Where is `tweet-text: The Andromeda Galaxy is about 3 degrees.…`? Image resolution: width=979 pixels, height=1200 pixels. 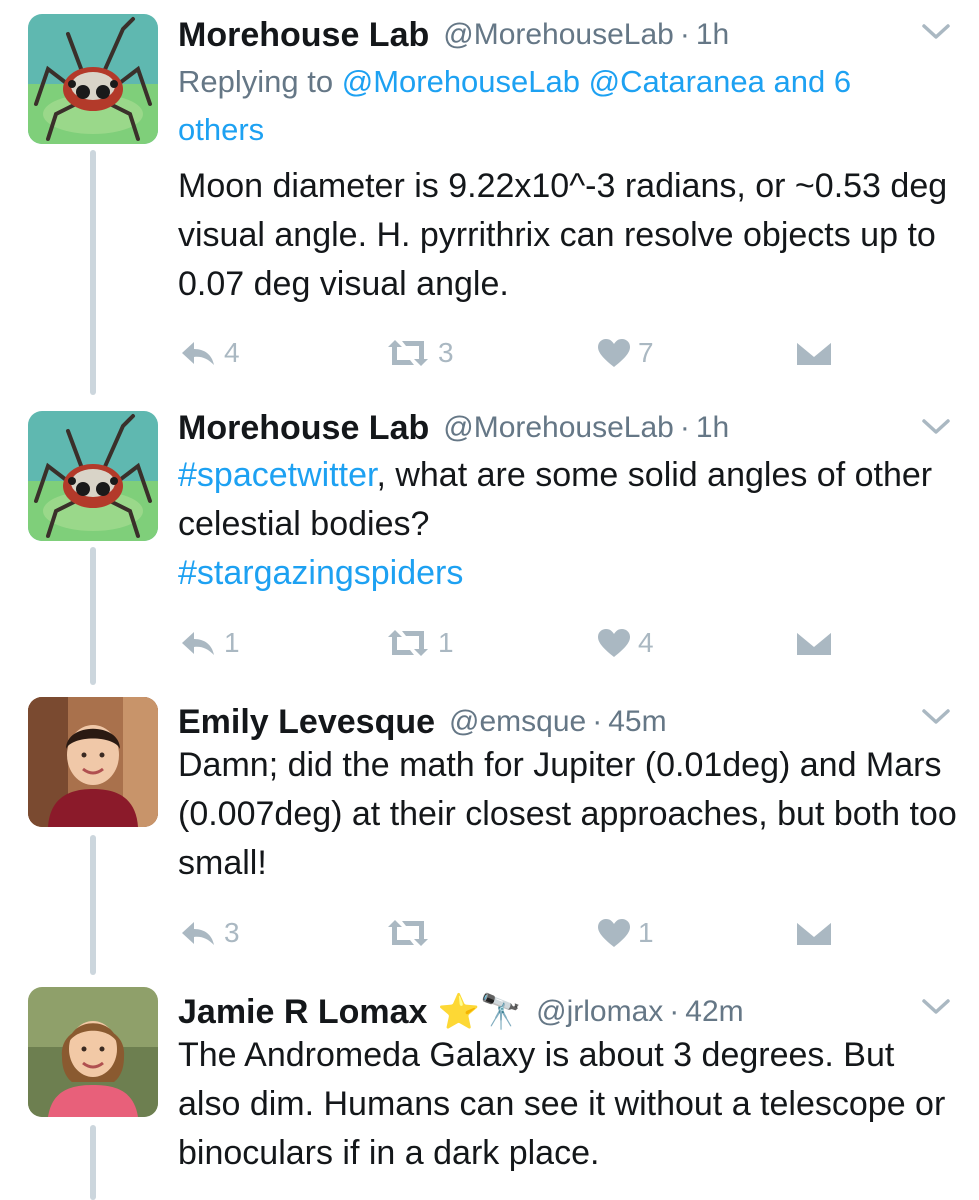
tweet-text: The Andromeda Galaxy is about 3 degrees.… is located at coordinates (562, 1104).